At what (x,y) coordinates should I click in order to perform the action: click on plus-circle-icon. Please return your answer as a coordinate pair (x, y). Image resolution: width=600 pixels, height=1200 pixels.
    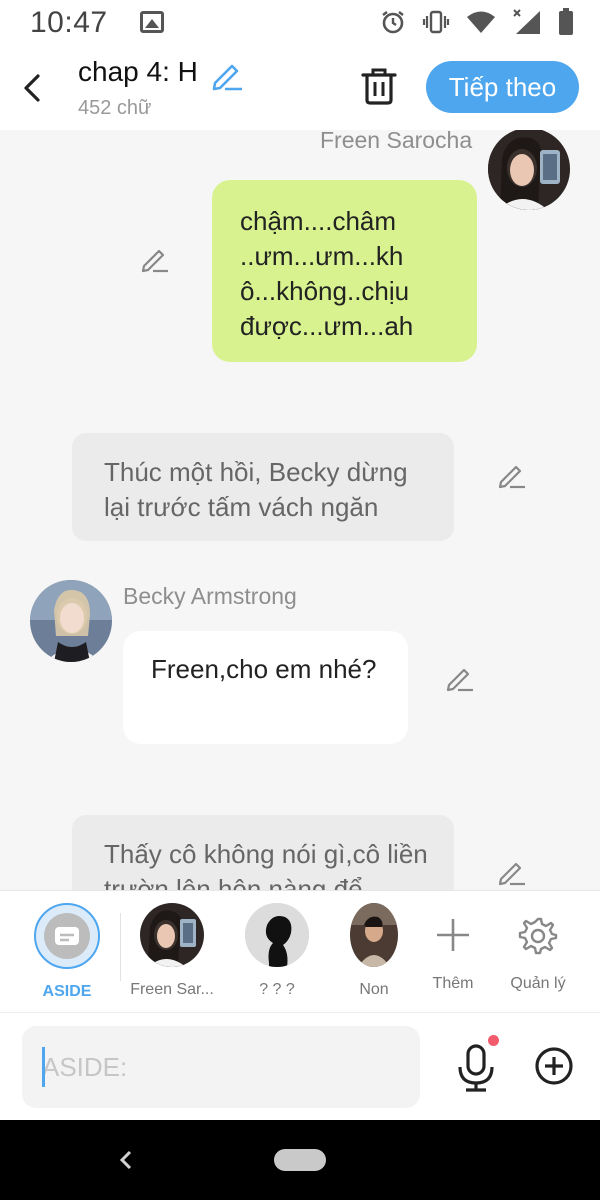
    Looking at the image, I should click on (554, 1066).